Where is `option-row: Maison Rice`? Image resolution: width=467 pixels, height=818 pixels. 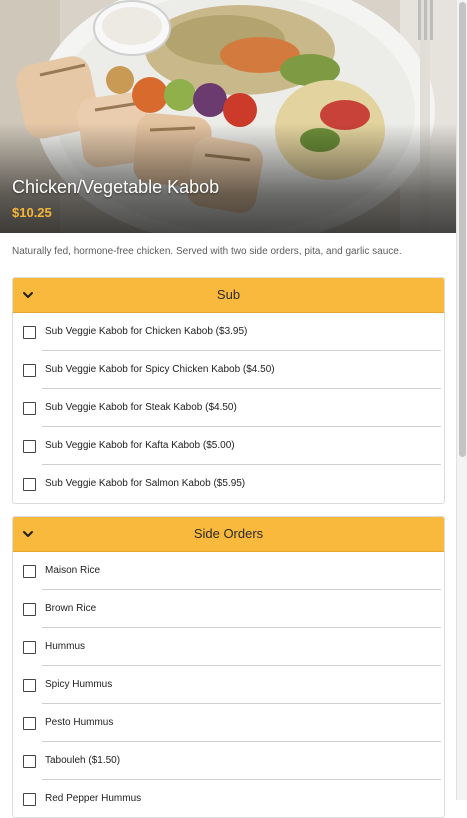 option-row: Maison Rice is located at coordinates (228, 571).